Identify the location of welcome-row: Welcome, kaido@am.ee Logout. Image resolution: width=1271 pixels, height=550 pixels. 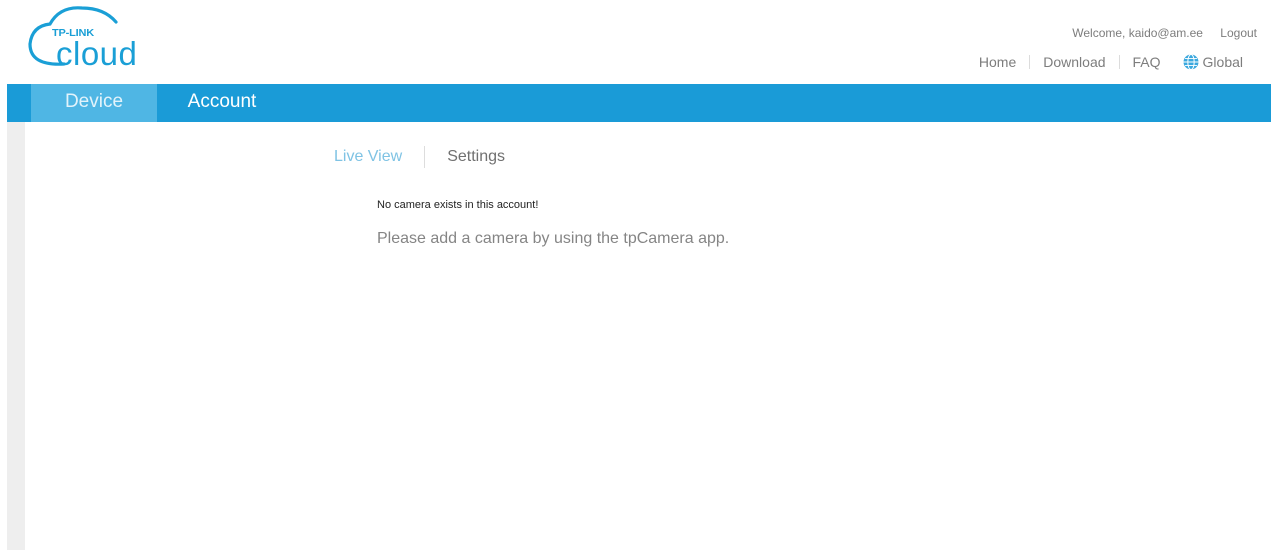
(1164, 33).